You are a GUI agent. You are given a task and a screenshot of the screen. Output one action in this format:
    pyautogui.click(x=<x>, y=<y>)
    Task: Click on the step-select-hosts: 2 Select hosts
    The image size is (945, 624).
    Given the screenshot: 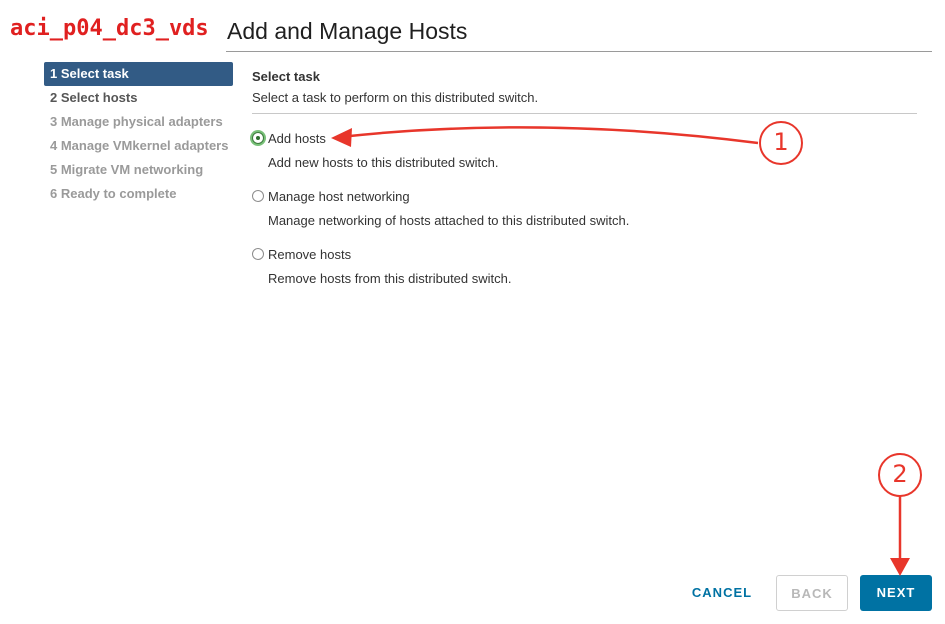 What is the action you would take?
    pyautogui.click(x=138, y=98)
    